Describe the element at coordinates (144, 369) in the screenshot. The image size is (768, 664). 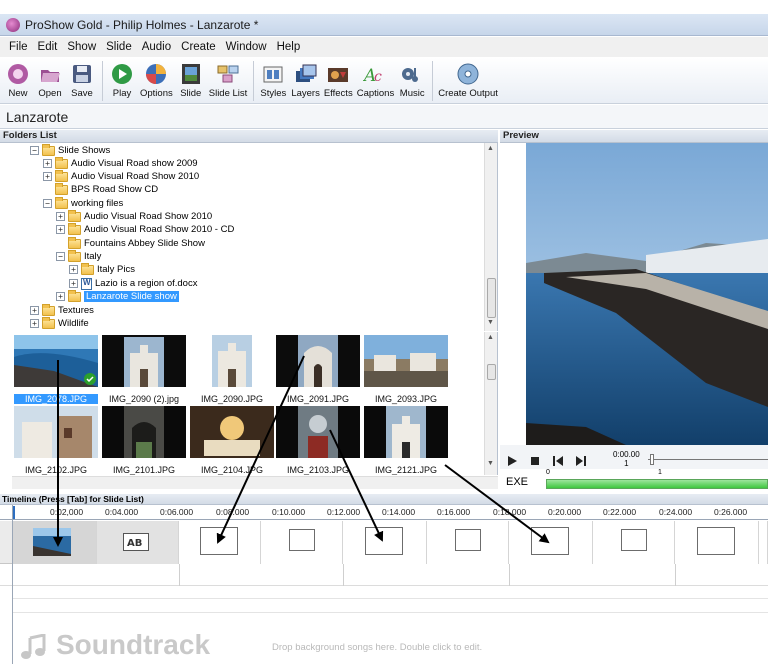
I see `thumbnail-item: IMG_2090 (2).jpg` at that location.